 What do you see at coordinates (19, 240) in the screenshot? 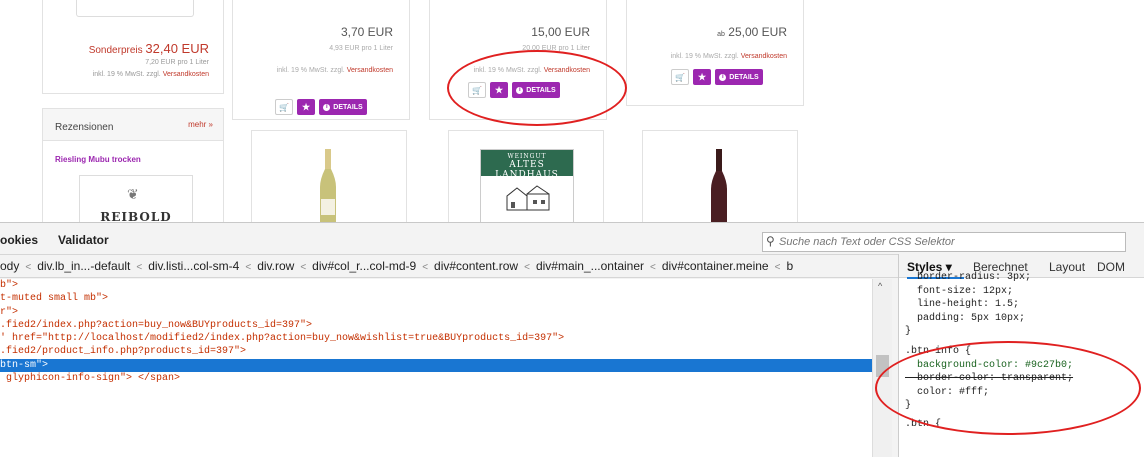
I see `tab-cookies: ookies` at bounding box center [19, 240].